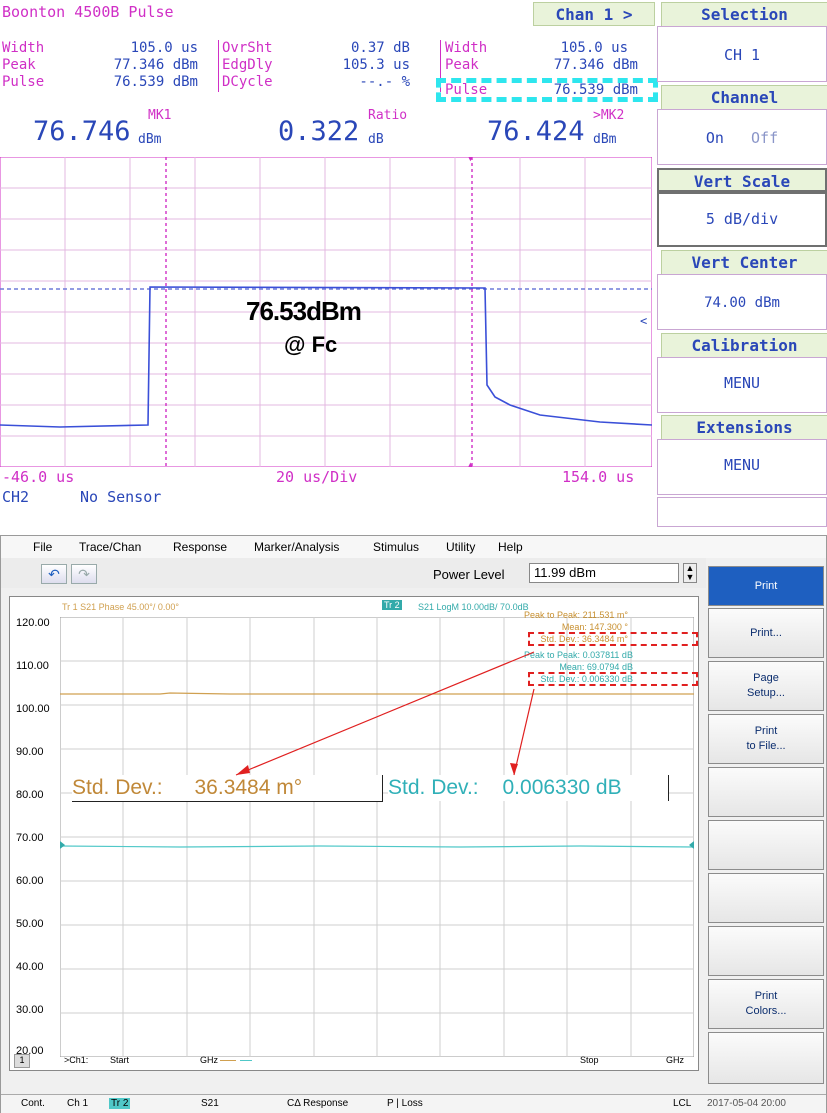 The width and height of the screenshot is (827, 1113). Describe the element at coordinates (396, 547) in the screenshot. I see `menu-stimulus: Stimulus` at that location.